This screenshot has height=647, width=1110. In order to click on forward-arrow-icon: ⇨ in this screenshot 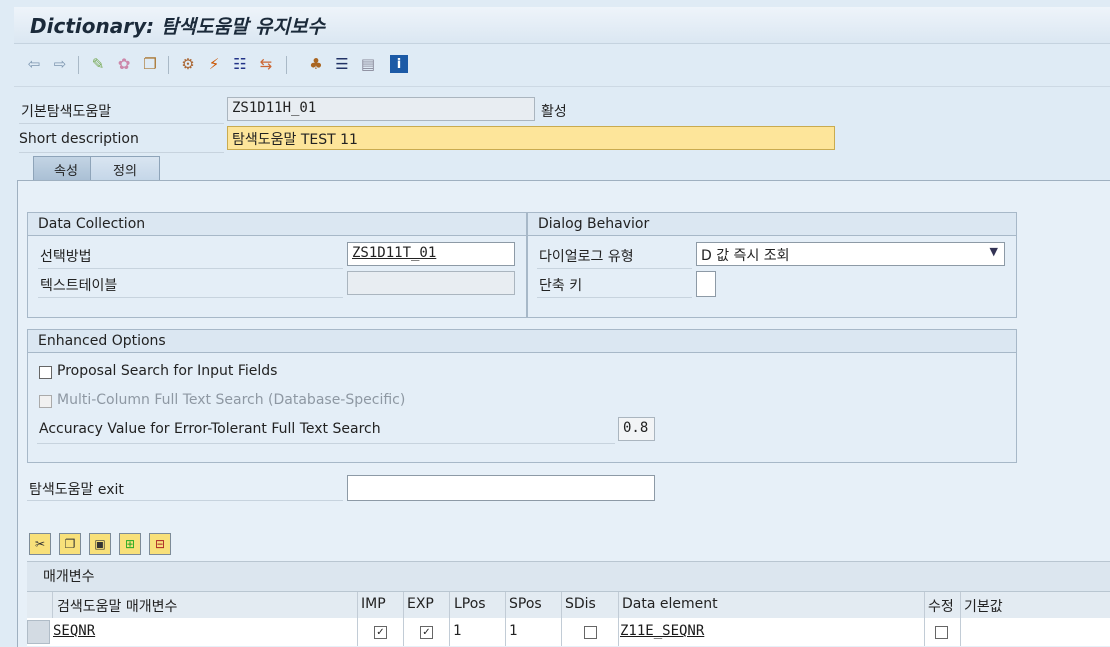, I will do `click(60, 64)`.